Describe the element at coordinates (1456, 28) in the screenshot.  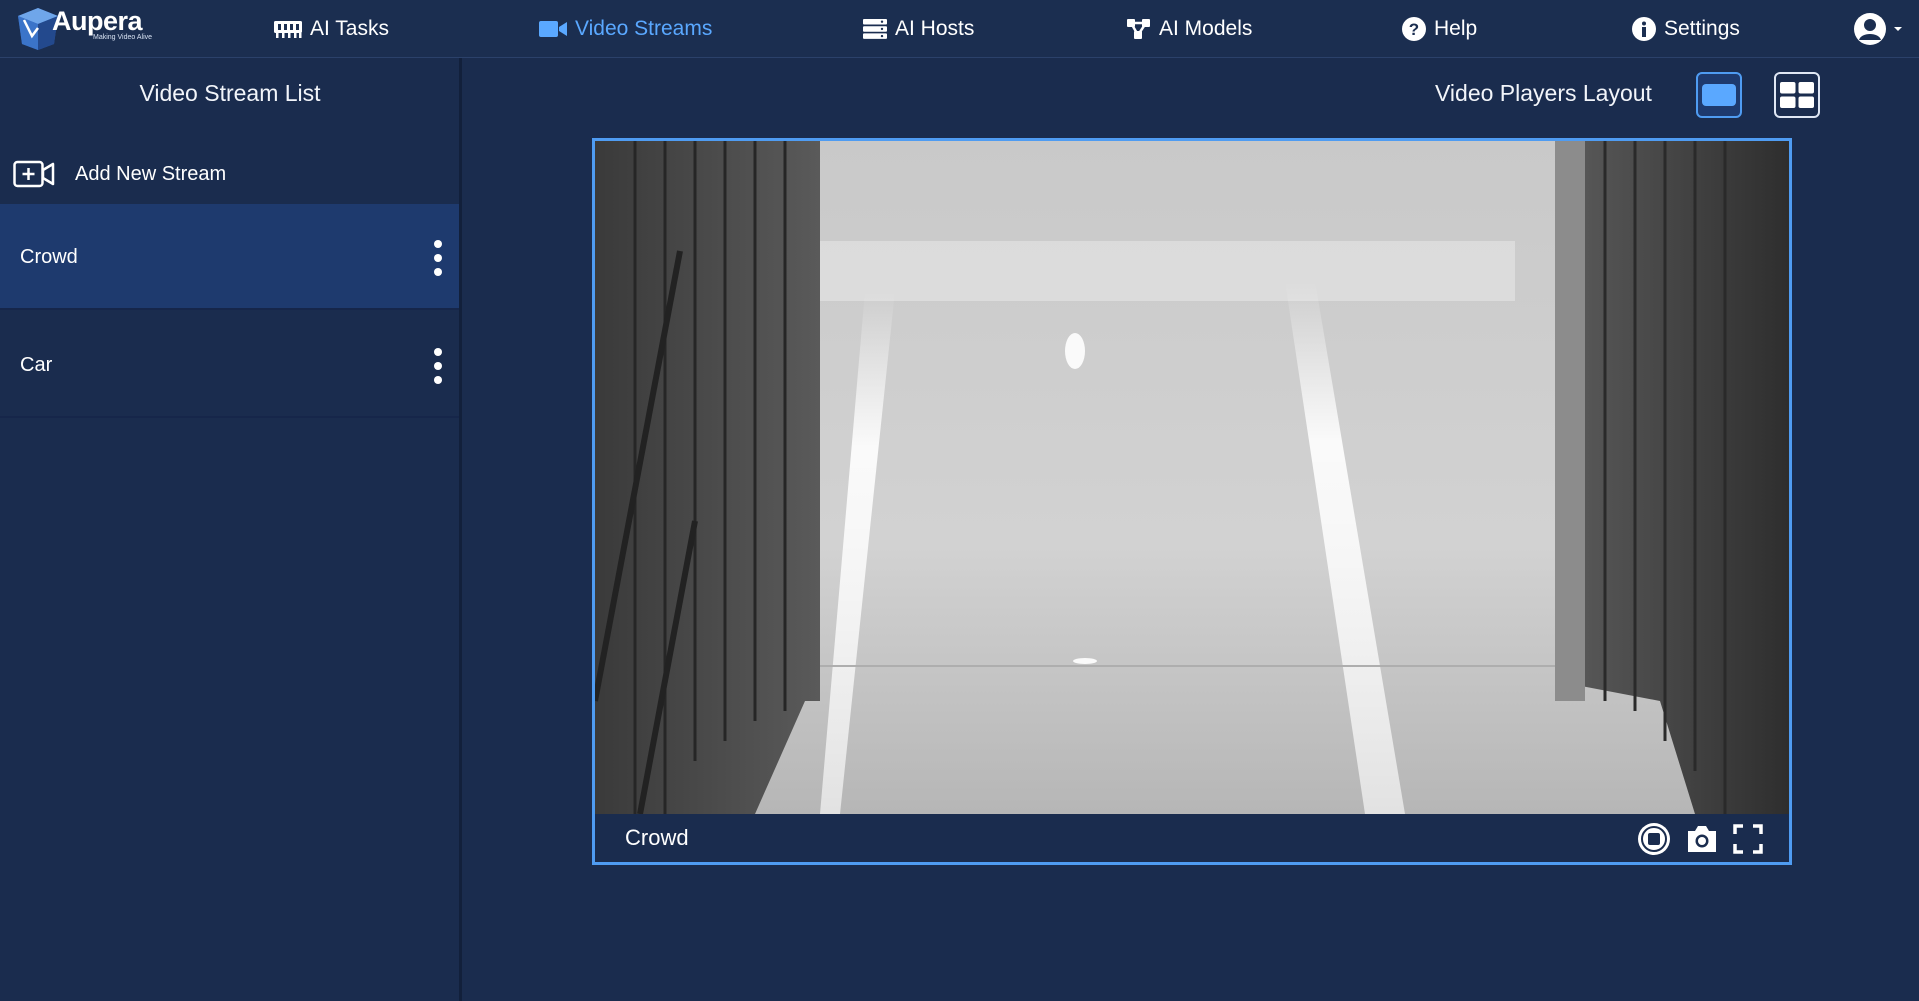
I see `nav-label: Help` at that location.